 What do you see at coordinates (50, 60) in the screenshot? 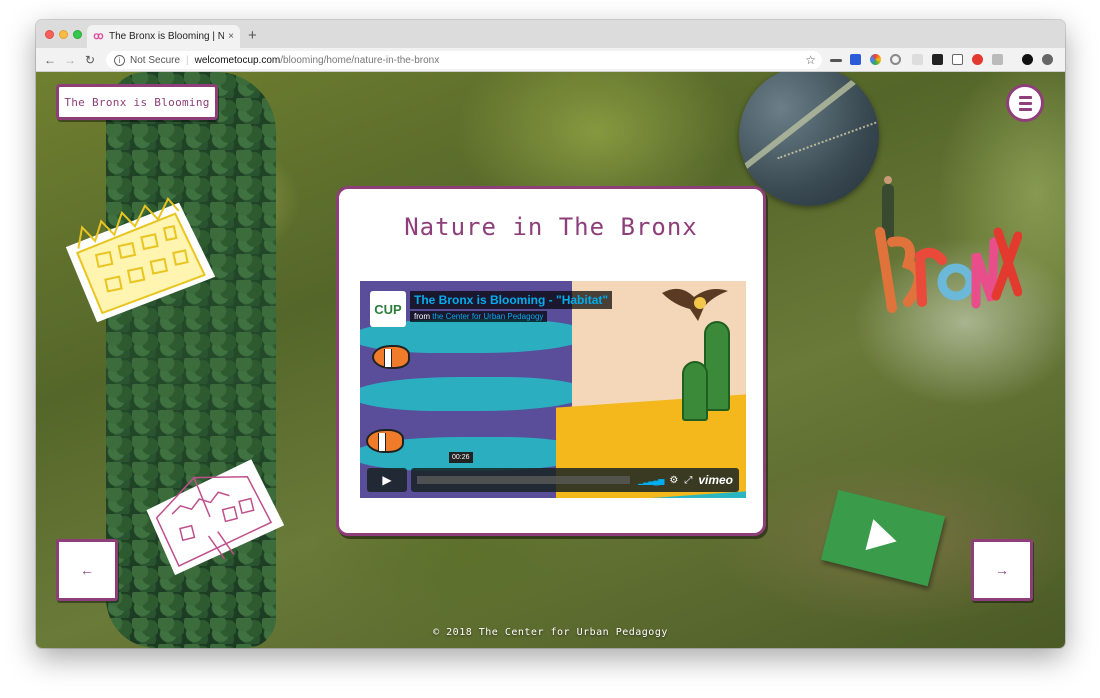
I see `back-arrow-icon: ←` at bounding box center [50, 60].